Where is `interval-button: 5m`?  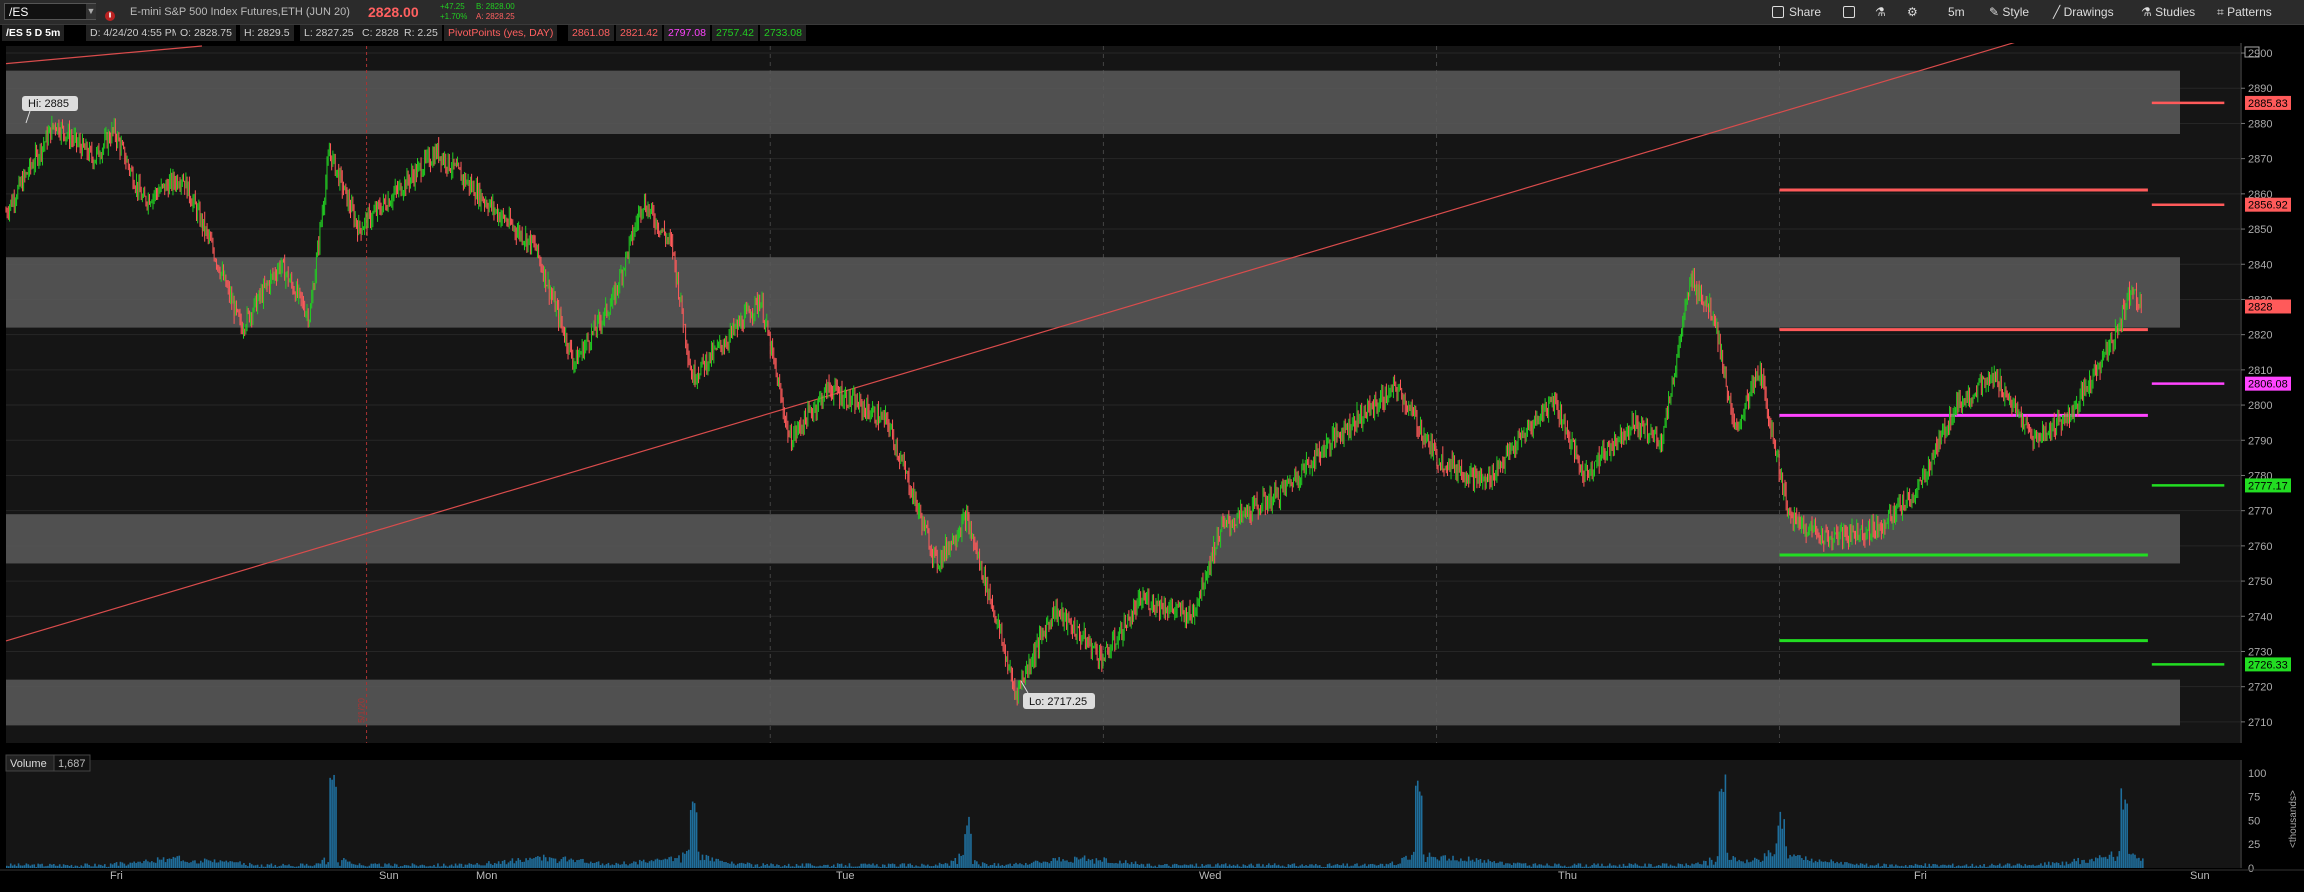
interval-button: 5m is located at coordinates (1956, 12).